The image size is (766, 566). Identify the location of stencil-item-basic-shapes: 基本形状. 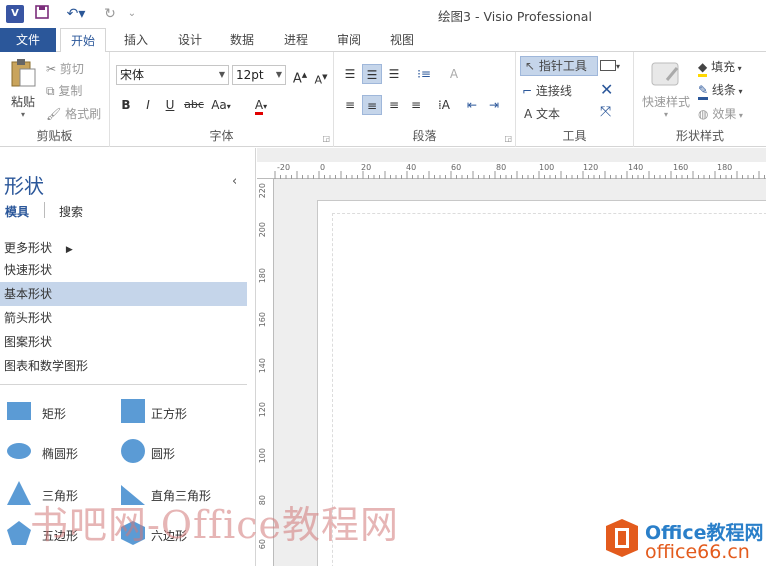
(123, 294).